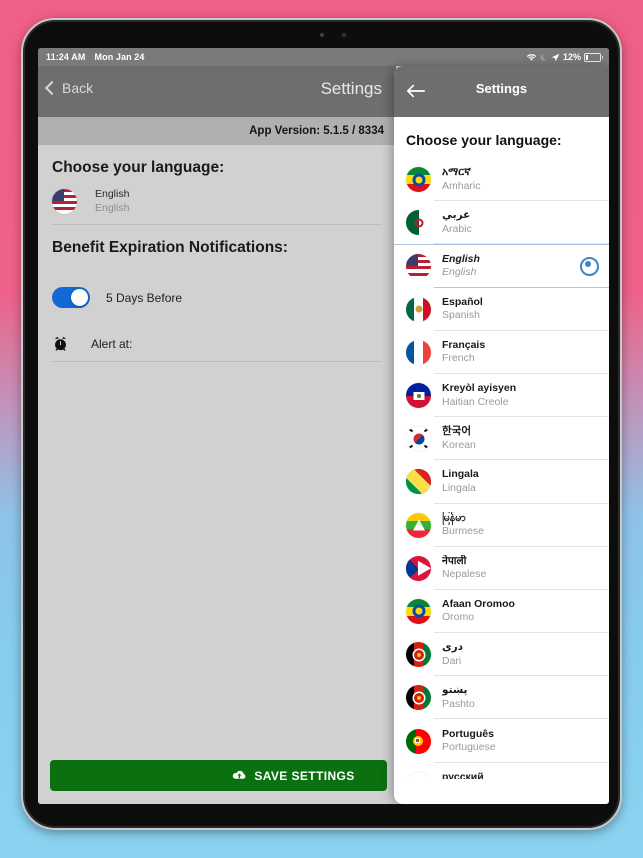 This screenshot has height=858, width=643. What do you see at coordinates (501, 439) in the screenshot?
I see `language-item-korean: 한국어 Korean` at bounding box center [501, 439].